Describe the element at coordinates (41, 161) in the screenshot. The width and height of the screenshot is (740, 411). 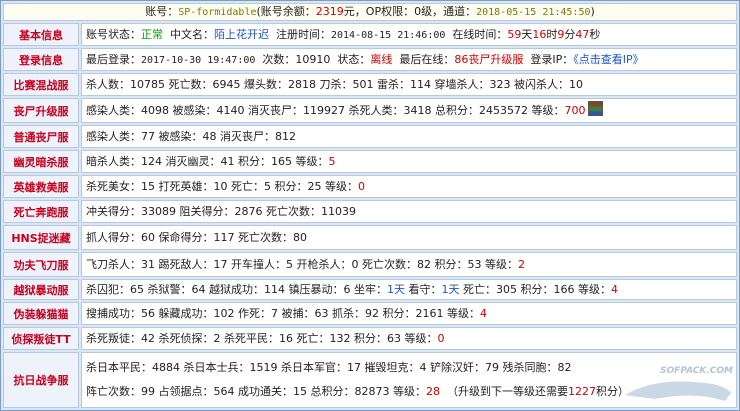
I see `row-label: 幽灵暗杀服` at that location.